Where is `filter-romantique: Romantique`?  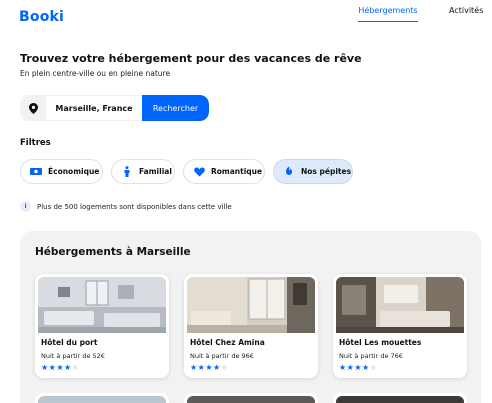
filter-romantique: Romantique is located at coordinates (224, 171).